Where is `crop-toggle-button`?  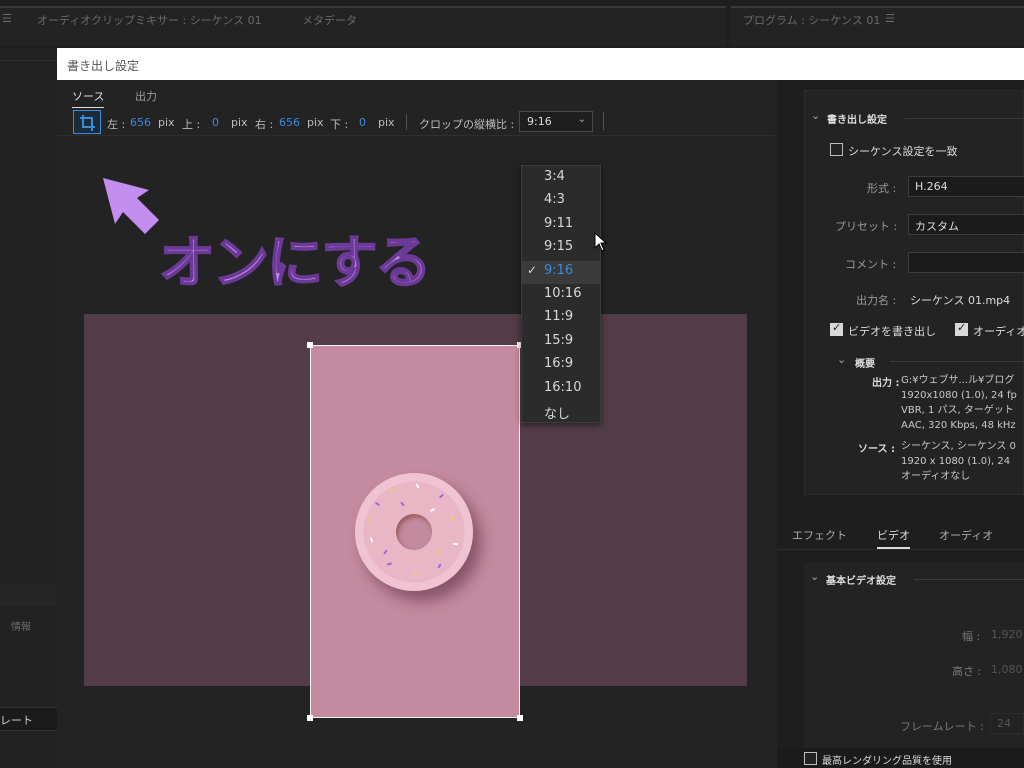
crop-toggle-button is located at coordinates (87, 122).